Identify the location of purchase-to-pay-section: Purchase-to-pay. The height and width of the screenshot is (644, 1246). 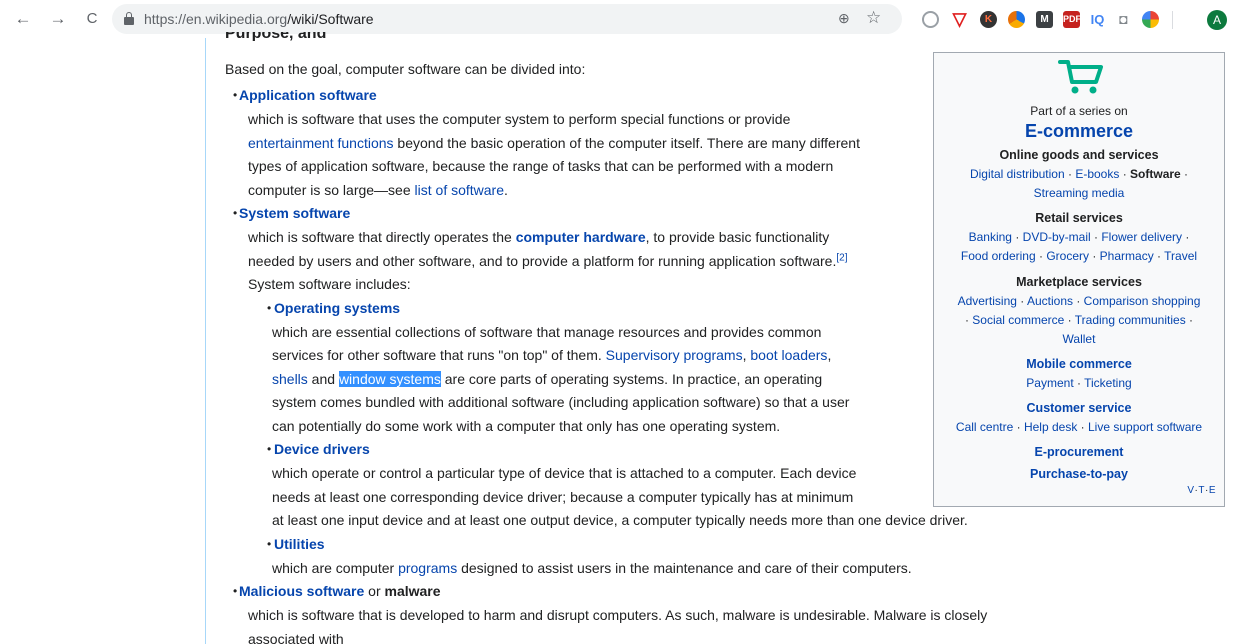
(1079, 474).